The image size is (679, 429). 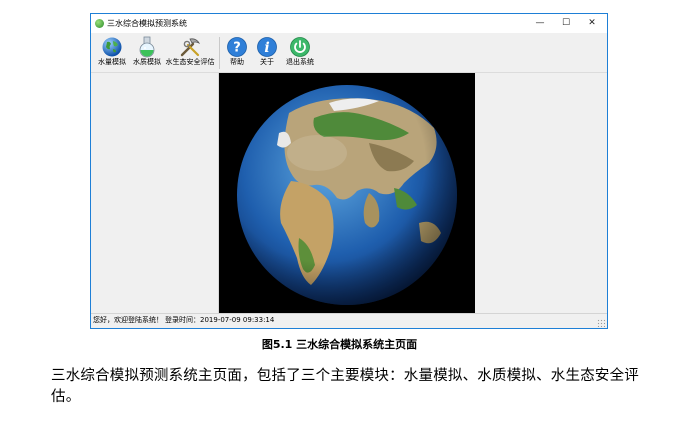 I want to click on close-button: ✕, so click(x=592, y=23).